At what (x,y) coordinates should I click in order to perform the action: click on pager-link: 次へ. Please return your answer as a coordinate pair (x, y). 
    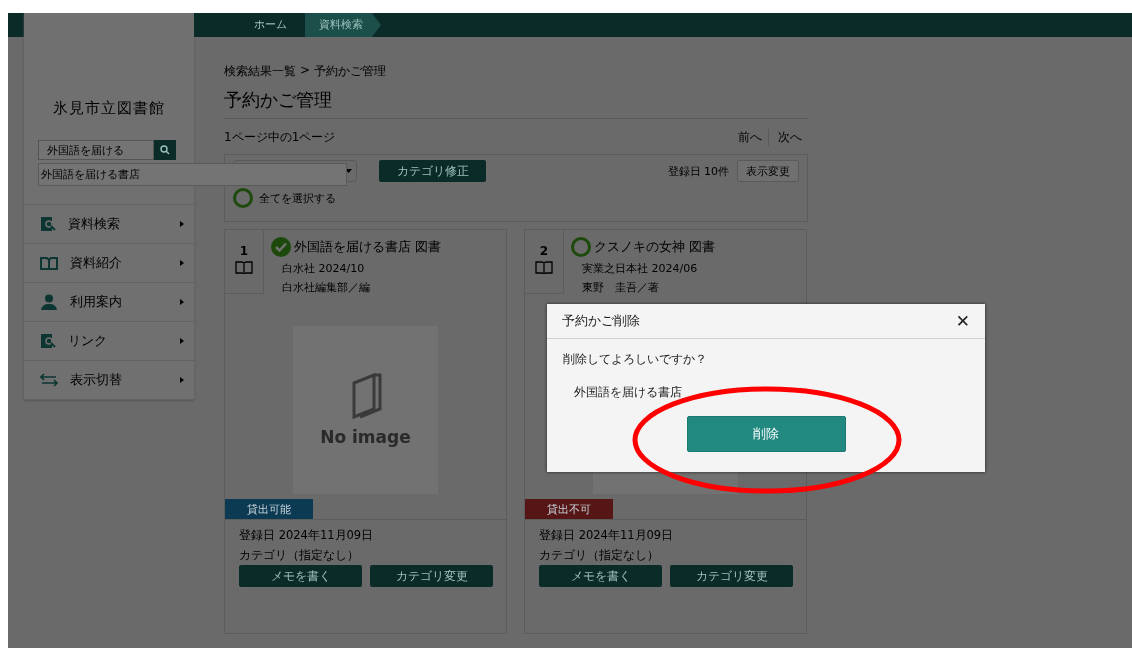
    Looking at the image, I should click on (788, 137).